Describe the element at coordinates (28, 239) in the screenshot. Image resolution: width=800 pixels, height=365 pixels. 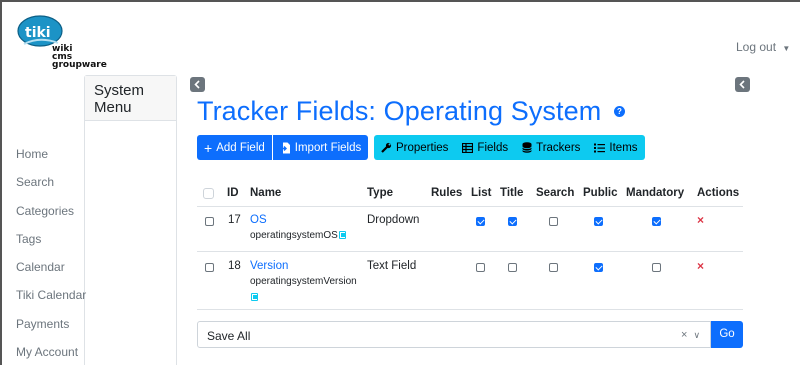
I see `sidebar-item-tags: Tags` at that location.